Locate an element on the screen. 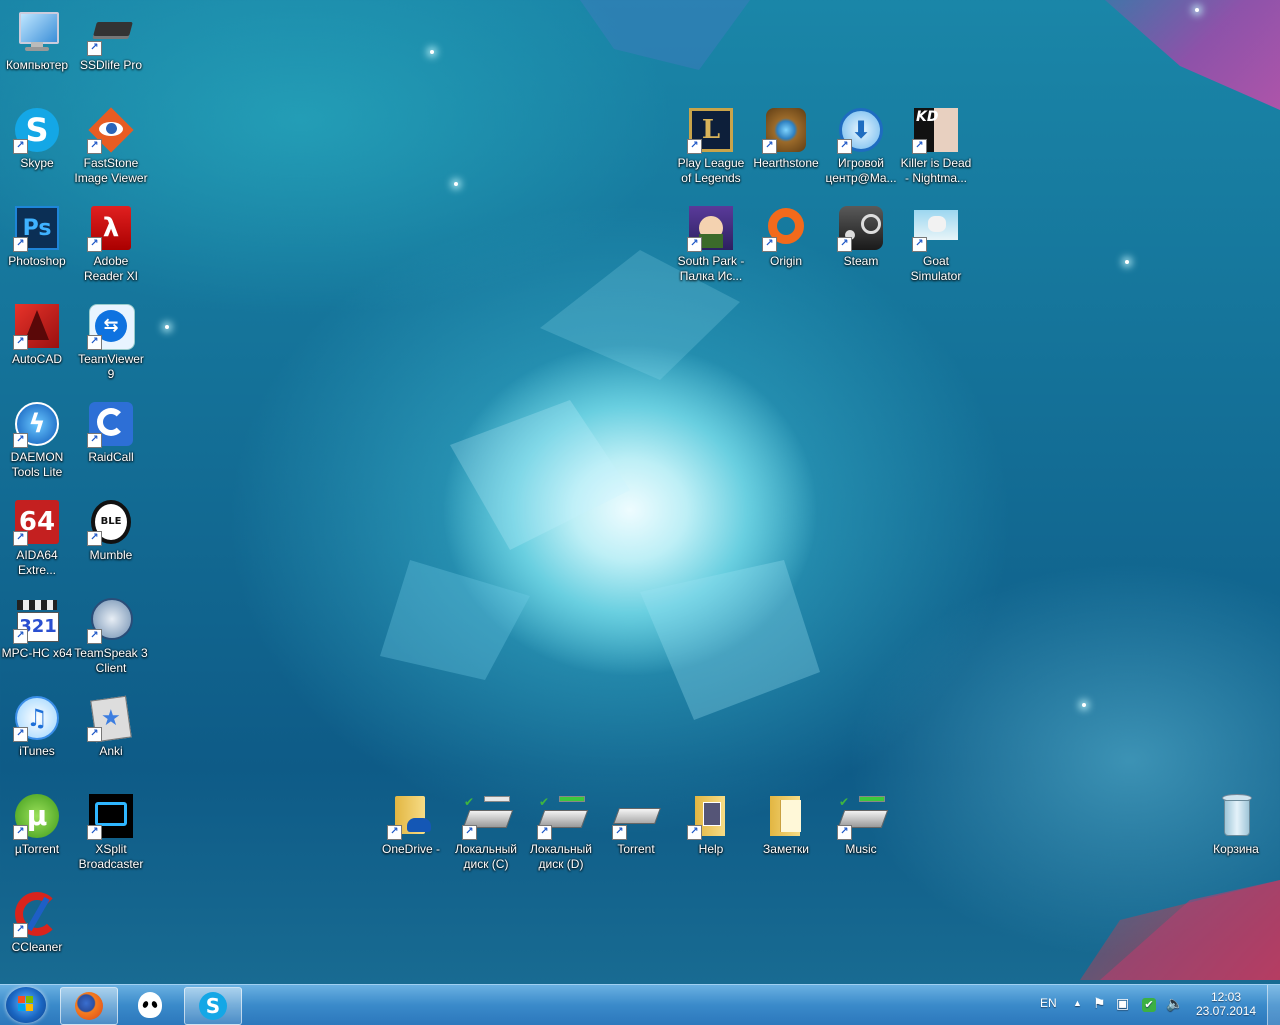 The image size is (1280, 1025). icon-label: Photoshop is located at coordinates (37, 261).